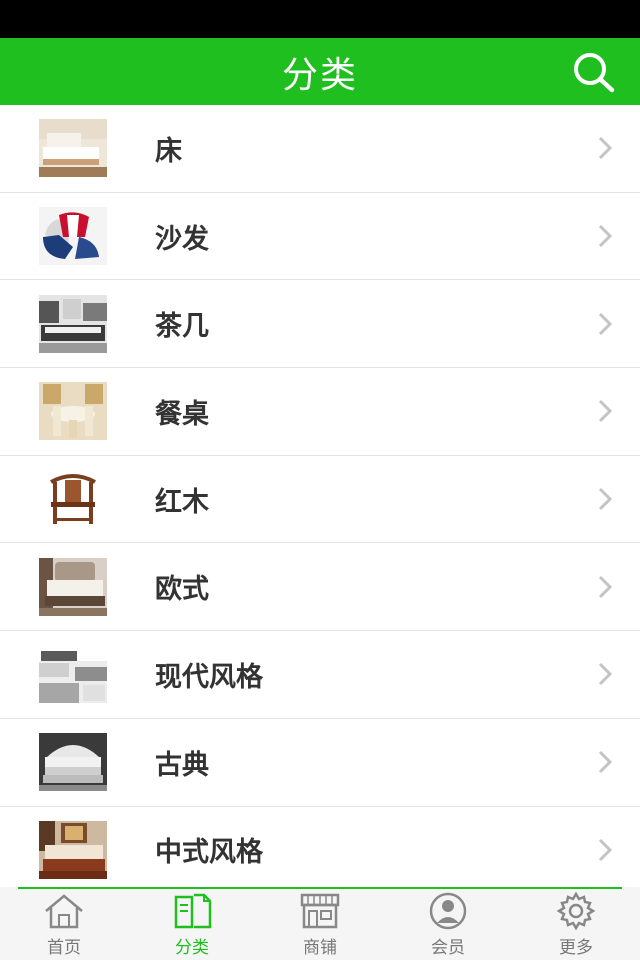 The width and height of the screenshot is (640, 960). What do you see at coordinates (64, 948) in the screenshot?
I see `tab-label: 首页` at bounding box center [64, 948].